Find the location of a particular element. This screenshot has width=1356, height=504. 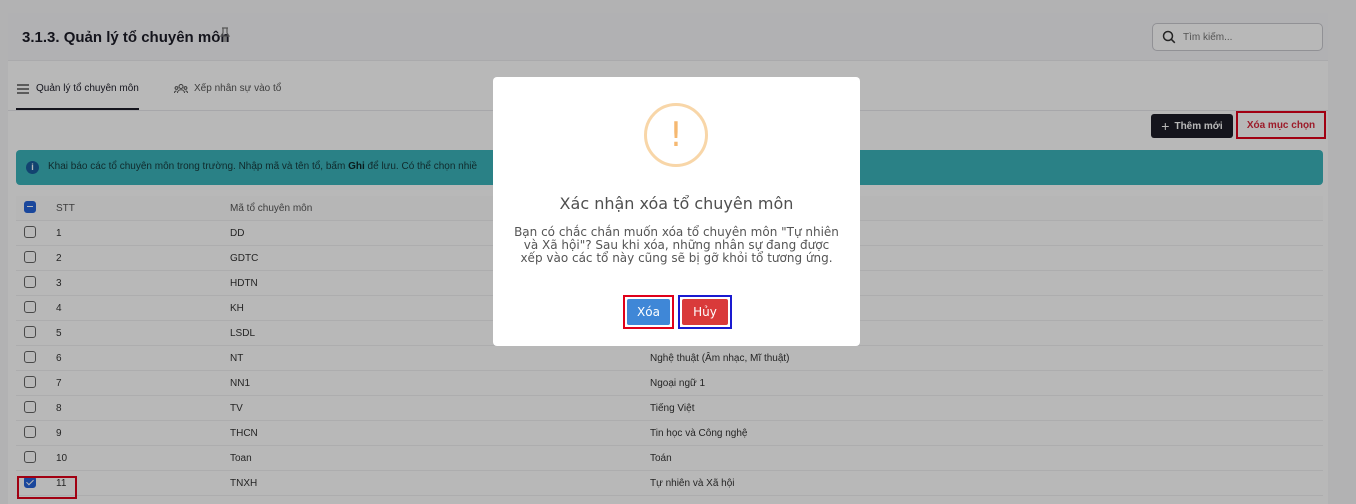

confirm-delete-button: Xóa is located at coordinates (648, 312).